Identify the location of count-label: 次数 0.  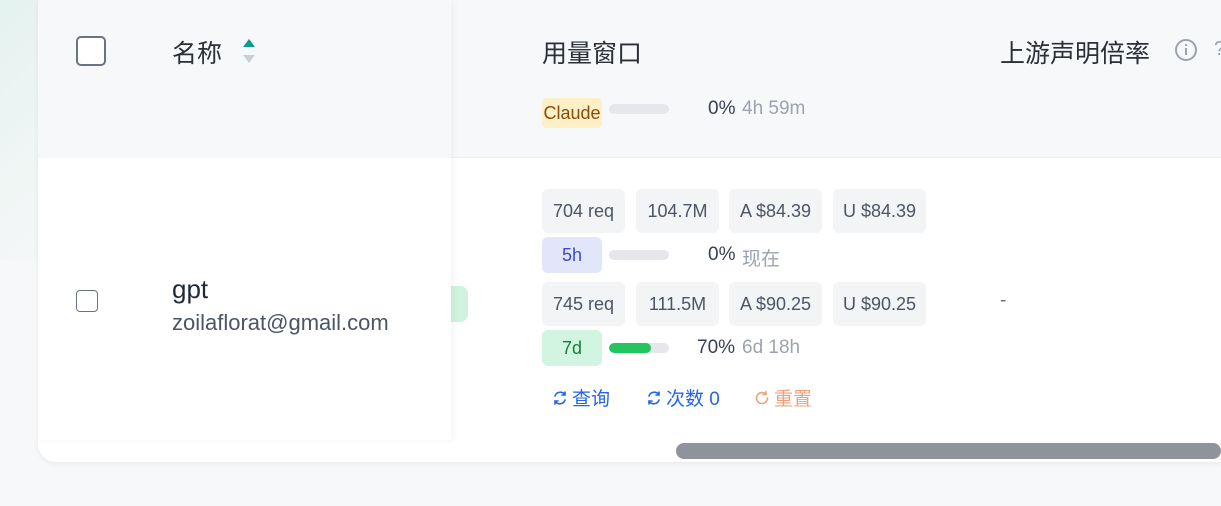
(693, 399).